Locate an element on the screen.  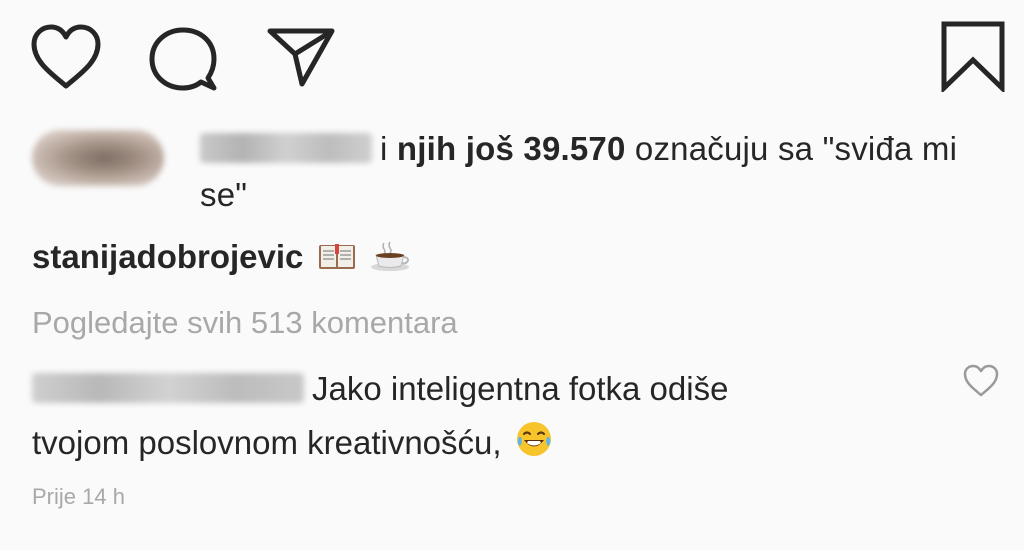
bookmark-icon is located at coordinates (973, 56).